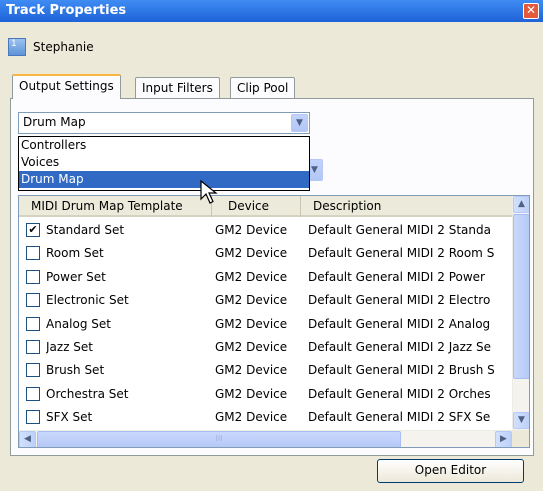 This screenshot has width=543, height=491. What do you see at coordinates (87, 393) in the screenshot?
I see `template-name-cell: Orchestra Set` at bounding box center [87, 393].